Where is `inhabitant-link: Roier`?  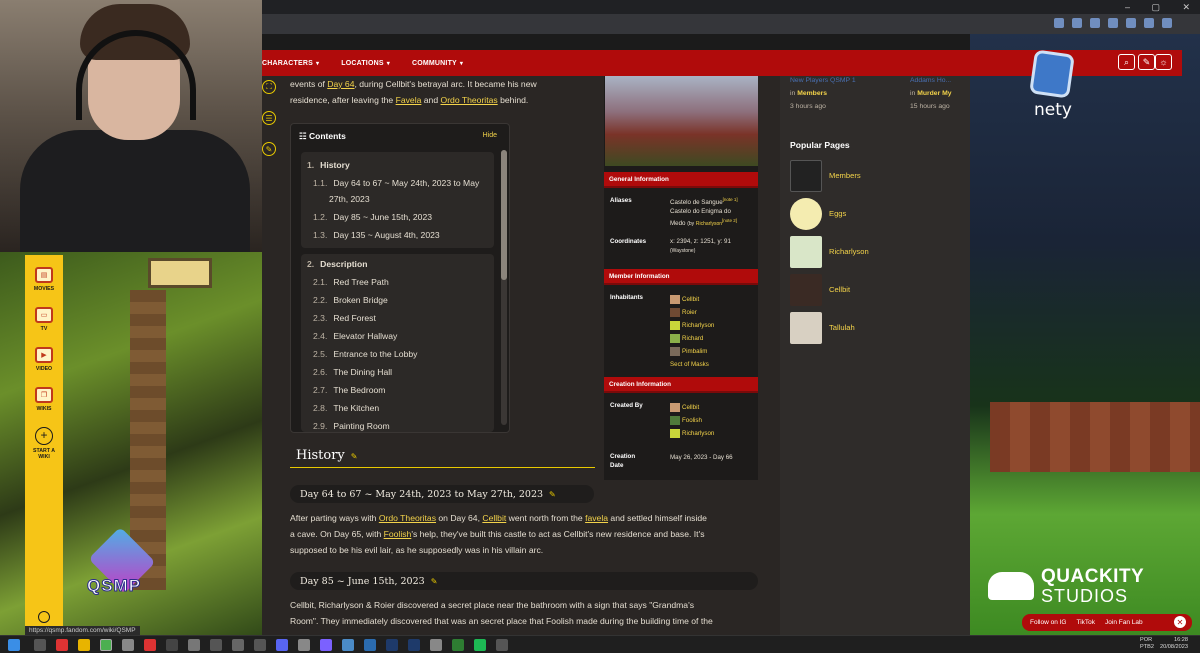
inhabitant-link: Roier is located at coordinates (689, 312).